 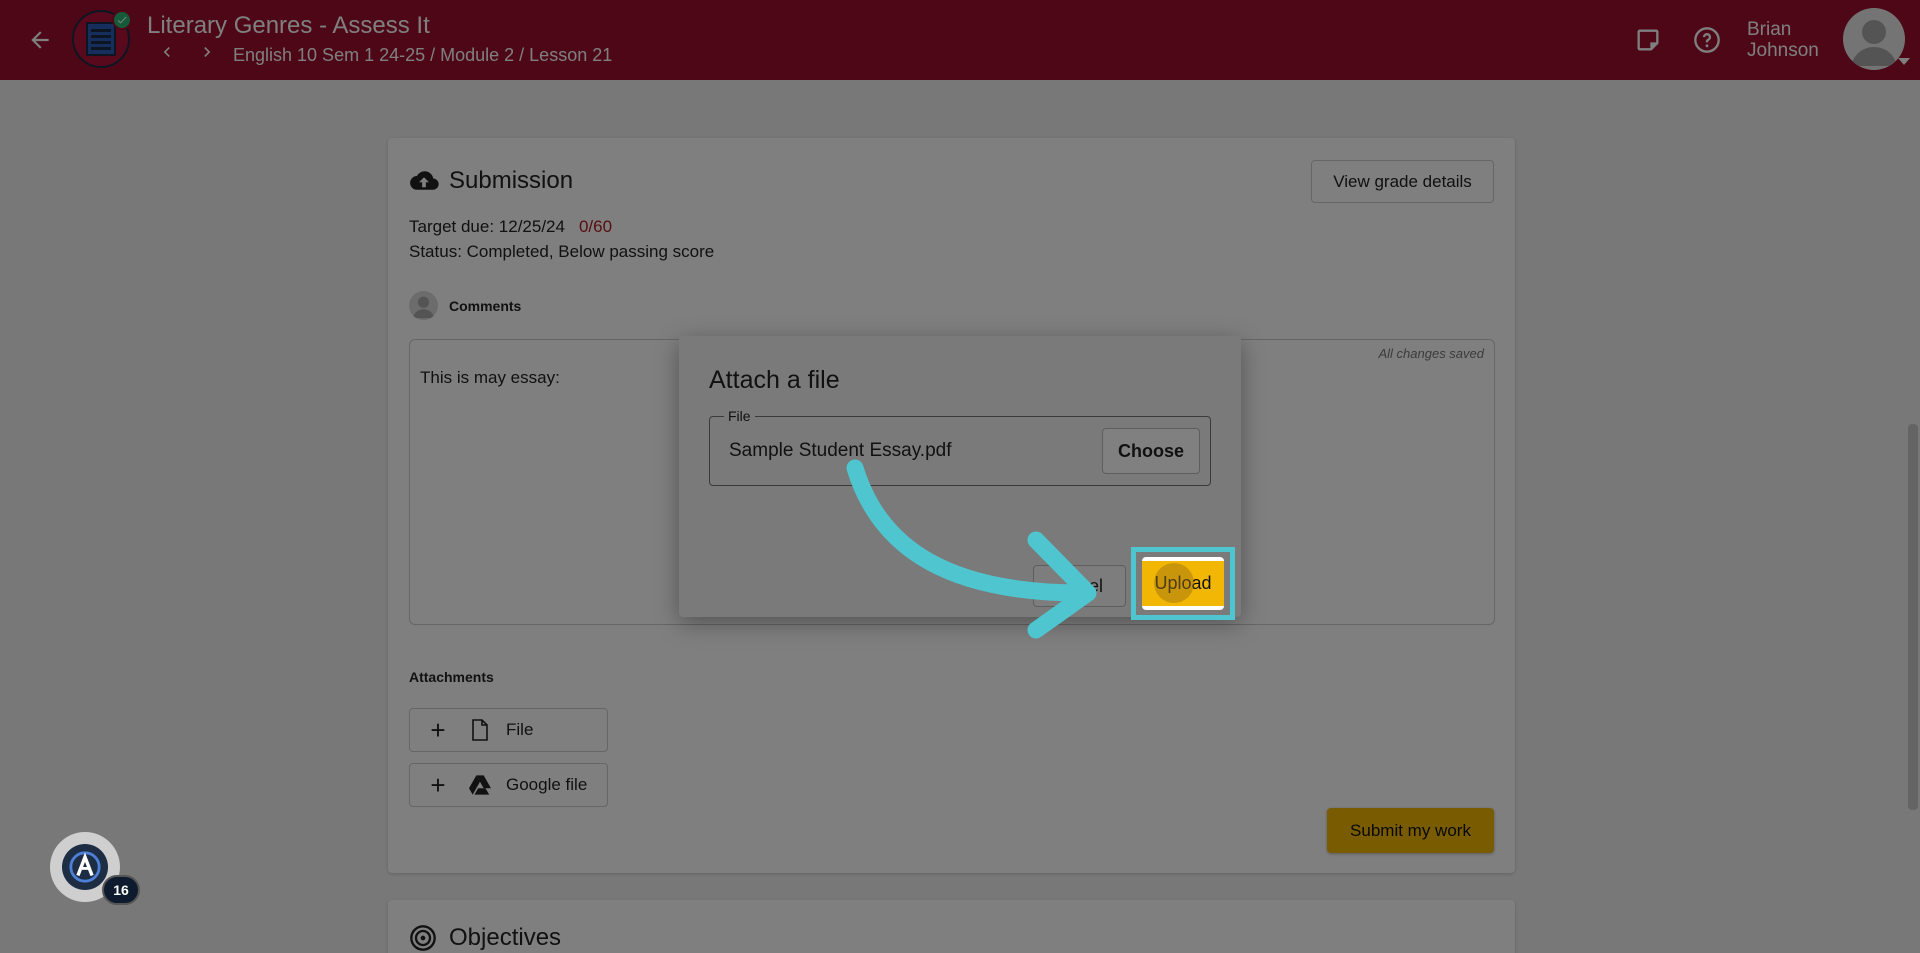 What do you see at coordinates (960, 447) in the screenshot?
I see `file-field: File Sample Student Essay.pdf Choose` at bounding box center [960, 447].